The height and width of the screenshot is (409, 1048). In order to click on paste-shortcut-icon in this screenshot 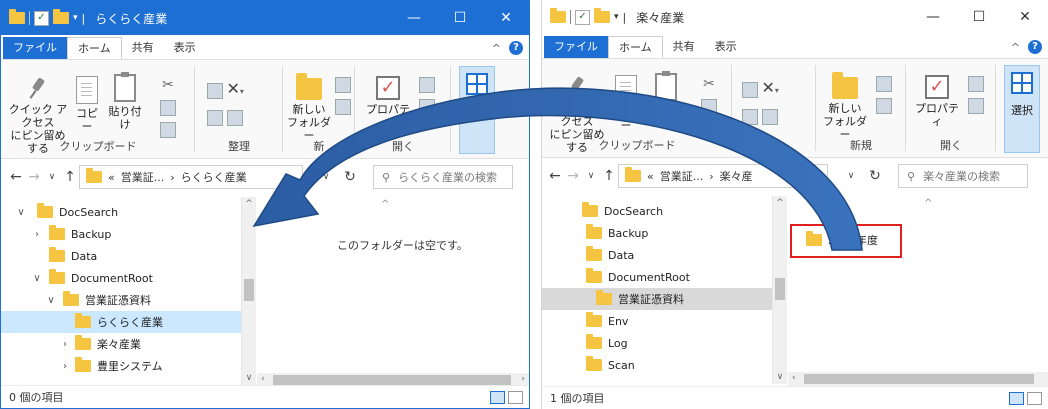, I will do `click(168, 130)`.